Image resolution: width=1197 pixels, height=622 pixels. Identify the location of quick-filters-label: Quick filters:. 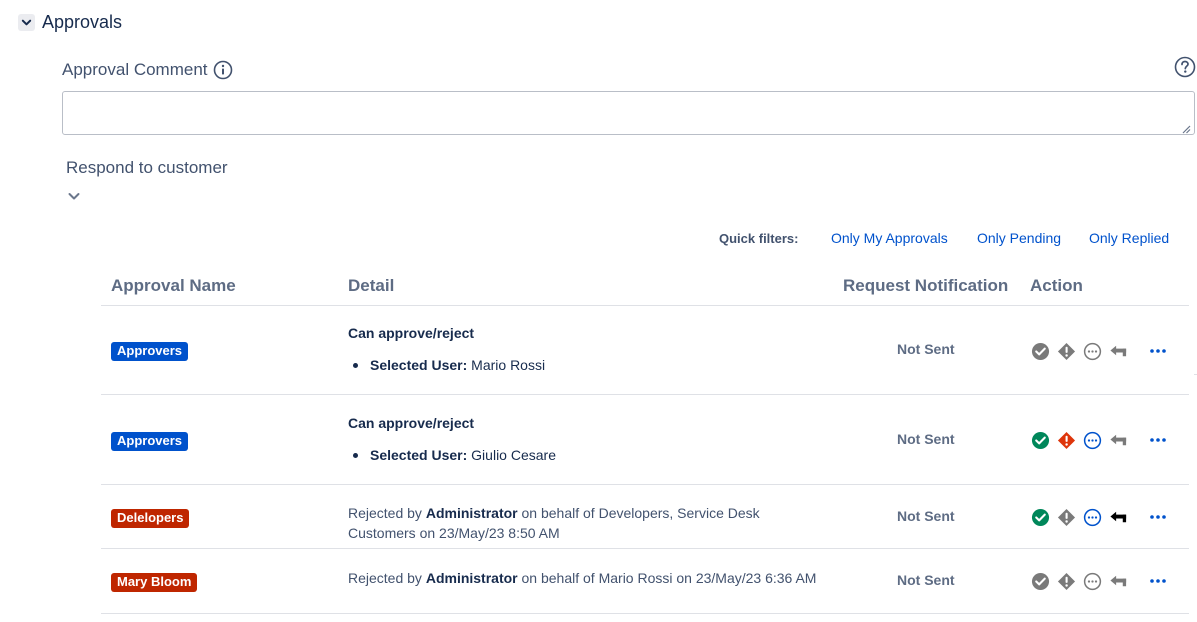
(759, 238).